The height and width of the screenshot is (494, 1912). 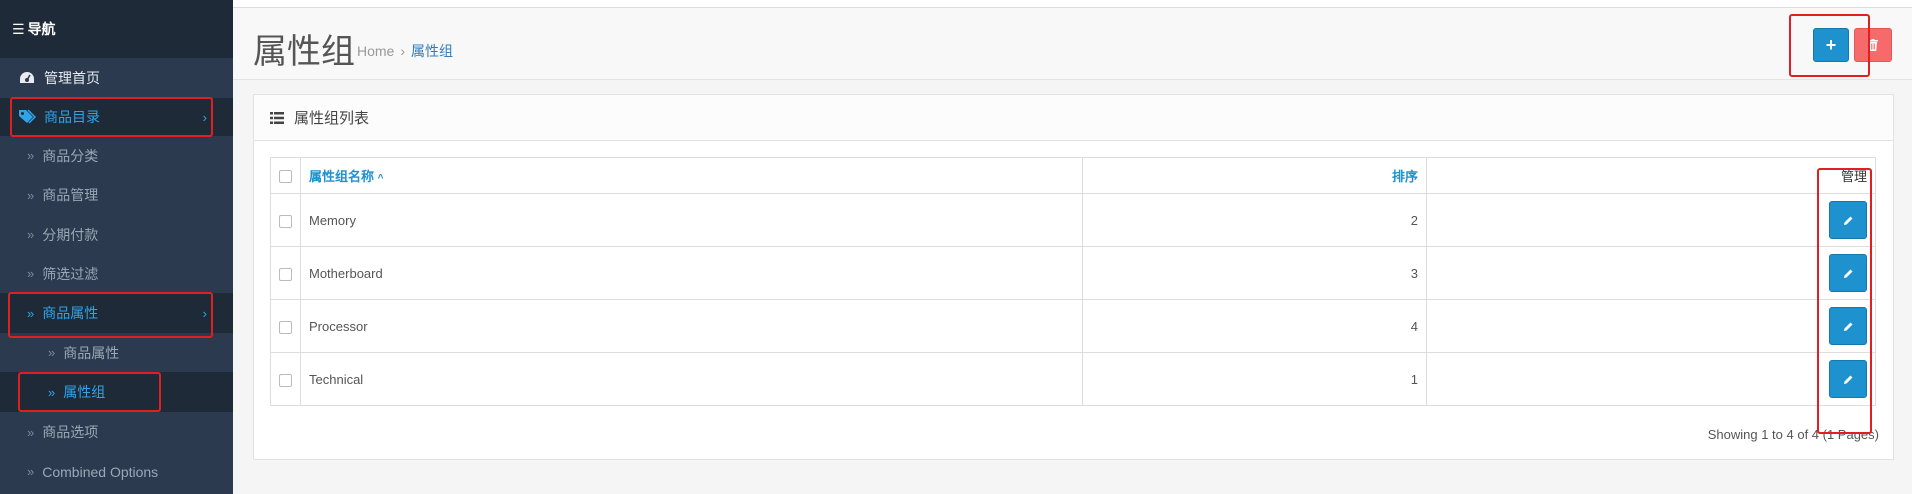 I want to click on breadcrumb-current: 属性组, so click(x=432, y=51).